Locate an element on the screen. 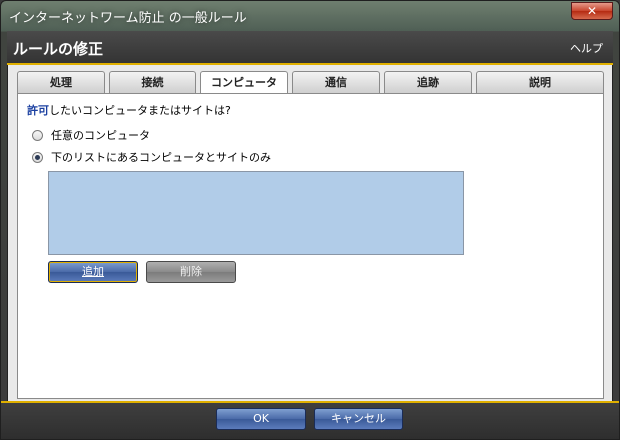 This screenshot has width=620, height=440. tab-connection: 接続 is located at coordinates (152, 82).